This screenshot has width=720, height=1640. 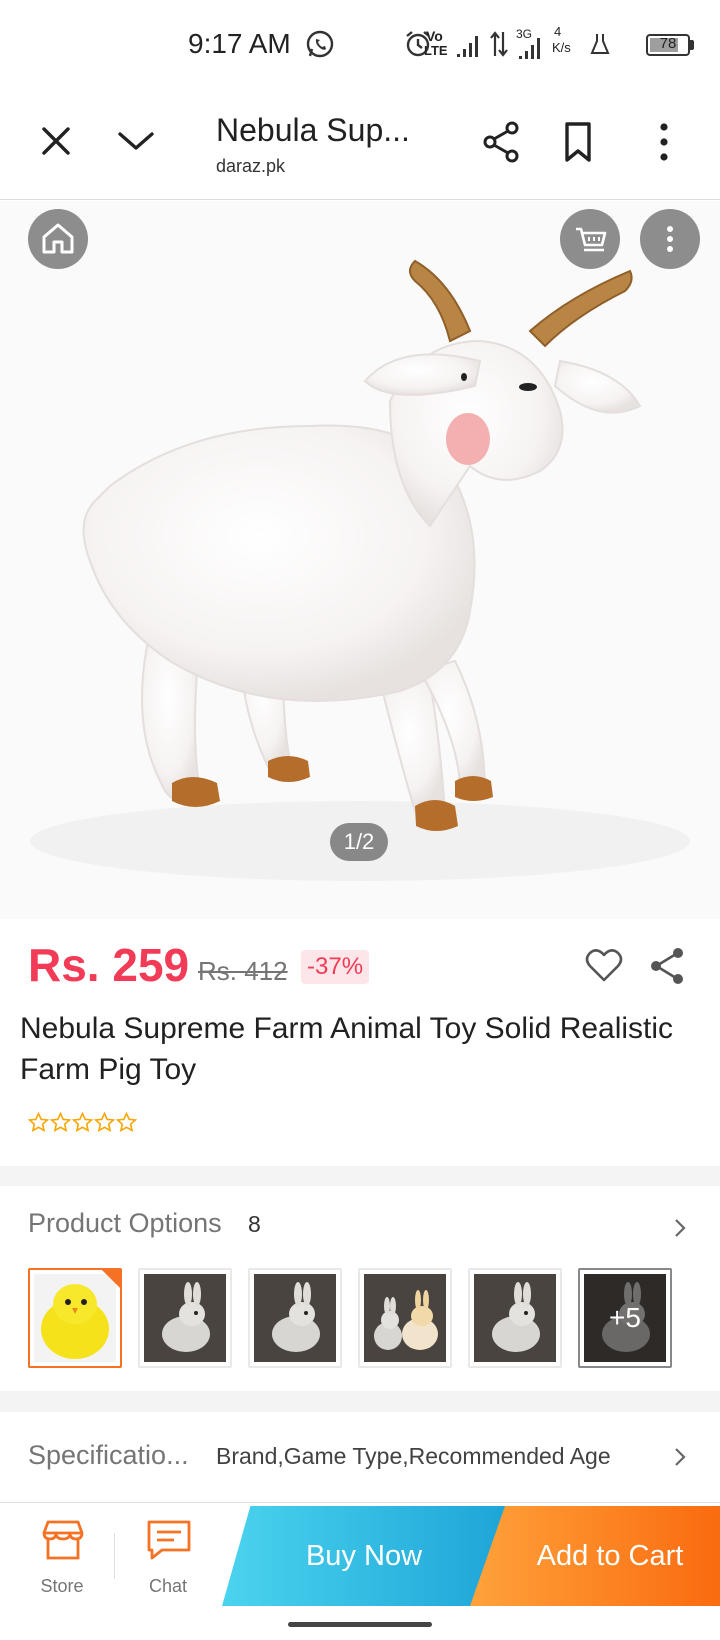 I want to click on rating-stars, so click(x=82, y=1125).